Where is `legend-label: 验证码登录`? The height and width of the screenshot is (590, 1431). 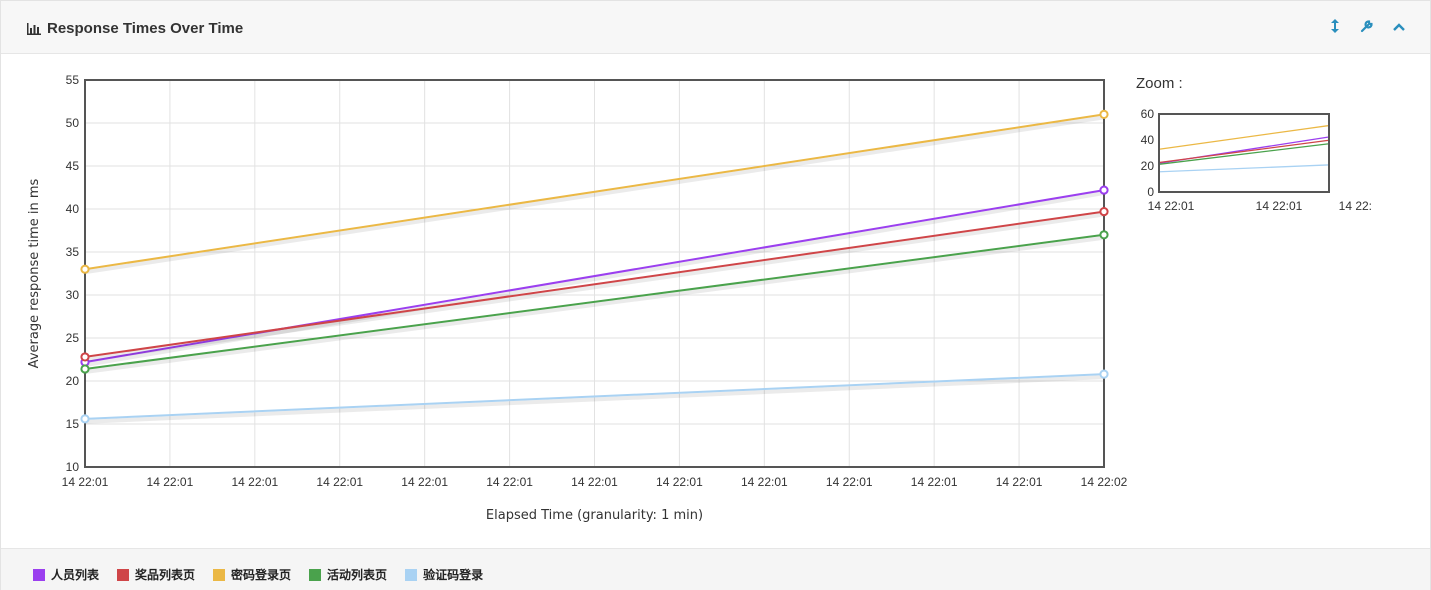 legend-label: 验证码登录 is located at coordinates (453, 575).